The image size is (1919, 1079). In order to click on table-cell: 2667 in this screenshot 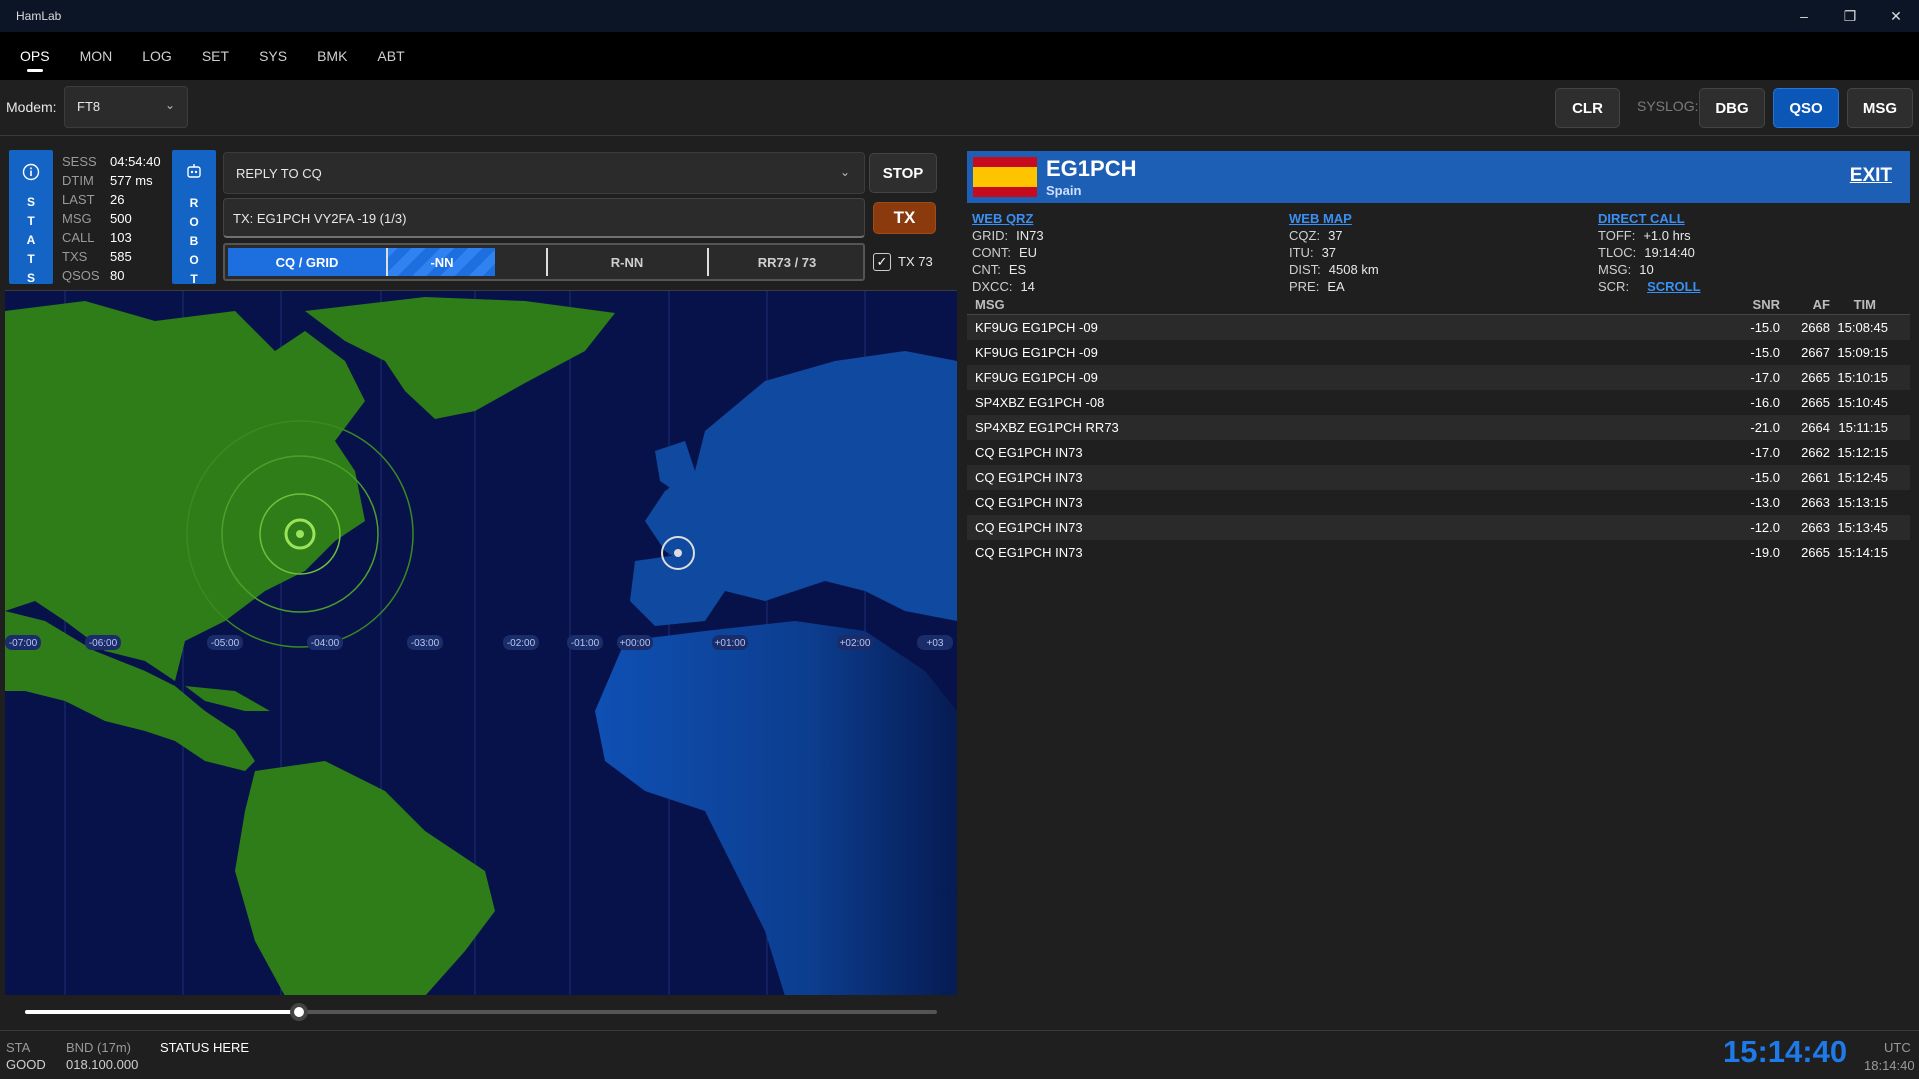, I will do `click(1815, 352)`.